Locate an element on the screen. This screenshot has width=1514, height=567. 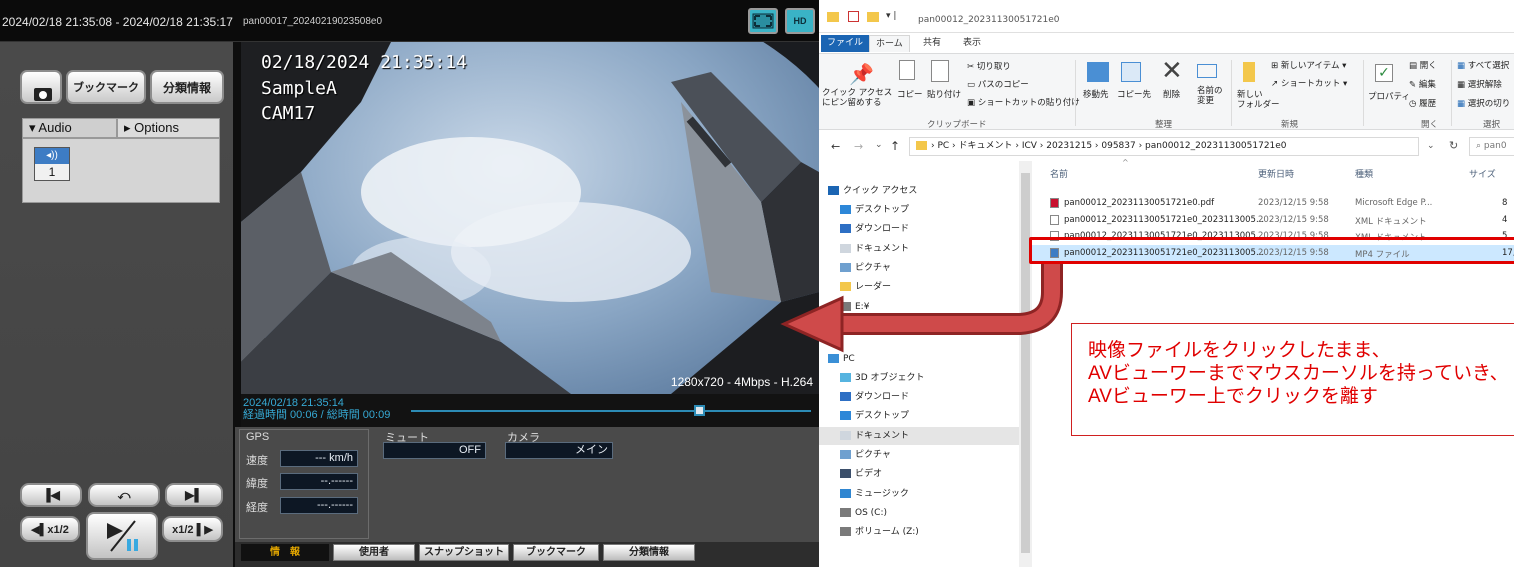
search-input: ⌕ pan0 is located at coordinates (1491, 146).